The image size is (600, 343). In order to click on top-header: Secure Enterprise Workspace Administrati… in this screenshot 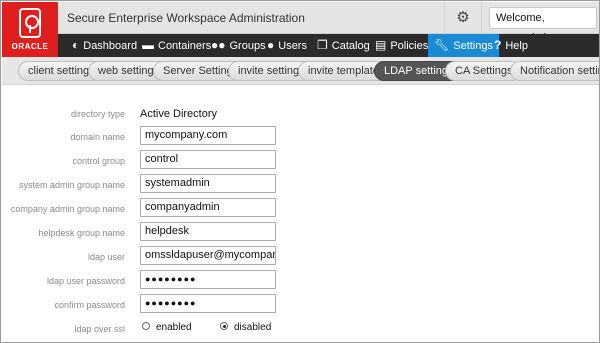, I will do `click(328, 23)`.